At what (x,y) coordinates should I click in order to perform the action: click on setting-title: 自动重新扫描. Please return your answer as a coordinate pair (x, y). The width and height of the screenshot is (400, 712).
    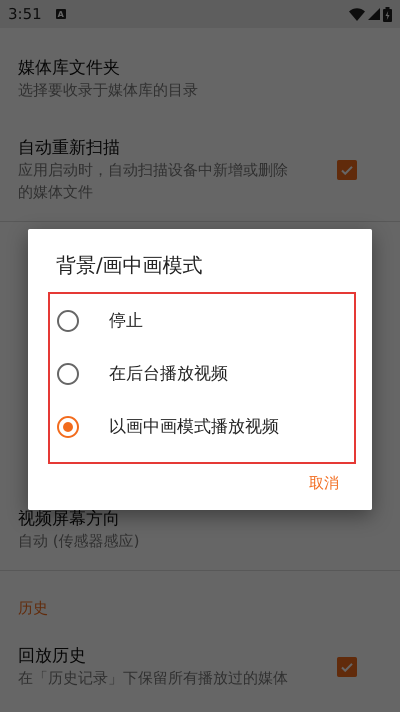
    Looking at the image, I should click on (157, 148).